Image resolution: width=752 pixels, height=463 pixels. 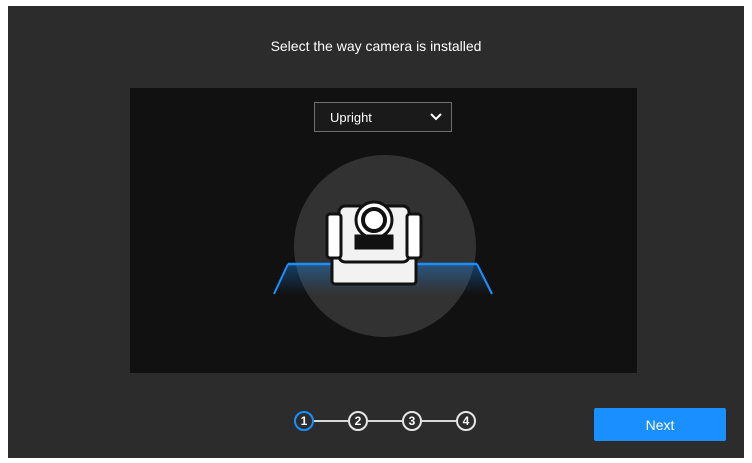 I want to click on install-mode-selected-value: Upright, so click(x=351, y=117).